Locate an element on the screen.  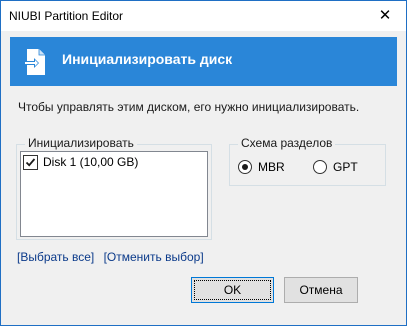
disk-list: Disk 1 (10,00 GB) is located at coordinates (114, 194).